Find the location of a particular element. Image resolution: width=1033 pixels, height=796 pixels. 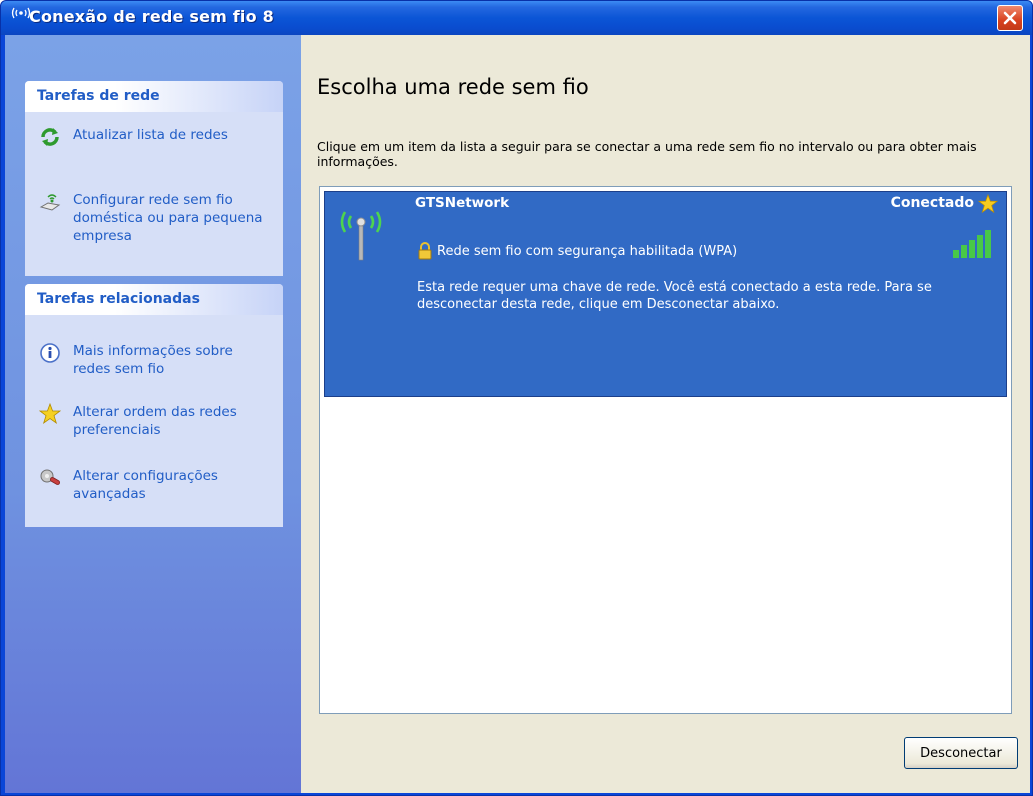

refresh-network-list-link: Atualizar lista de redes is located at coordinates (159, 137).